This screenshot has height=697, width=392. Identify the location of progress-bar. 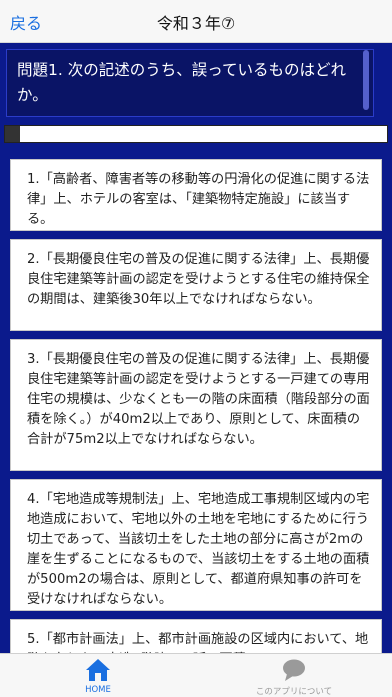
(196, 134).